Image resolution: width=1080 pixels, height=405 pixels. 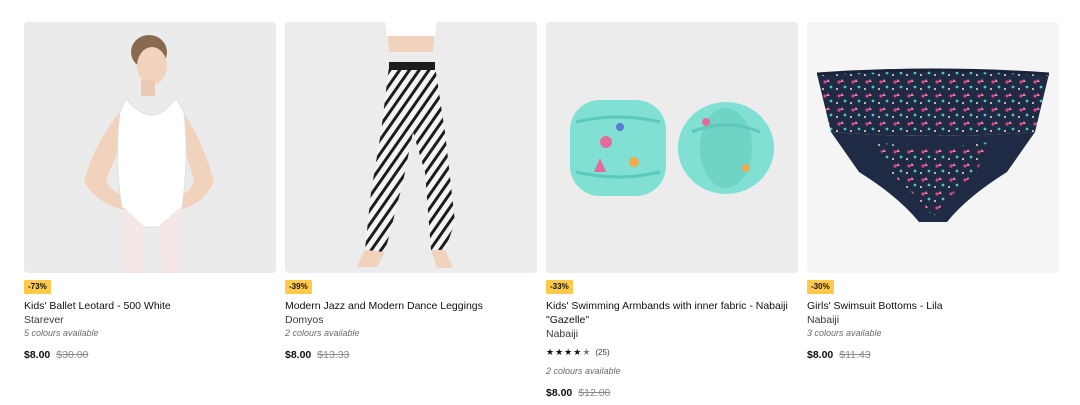 What do you see at coordinates (559, 287) in the screenshot?
I see `discount-badge: -33%` at bounding box center [559, 287].